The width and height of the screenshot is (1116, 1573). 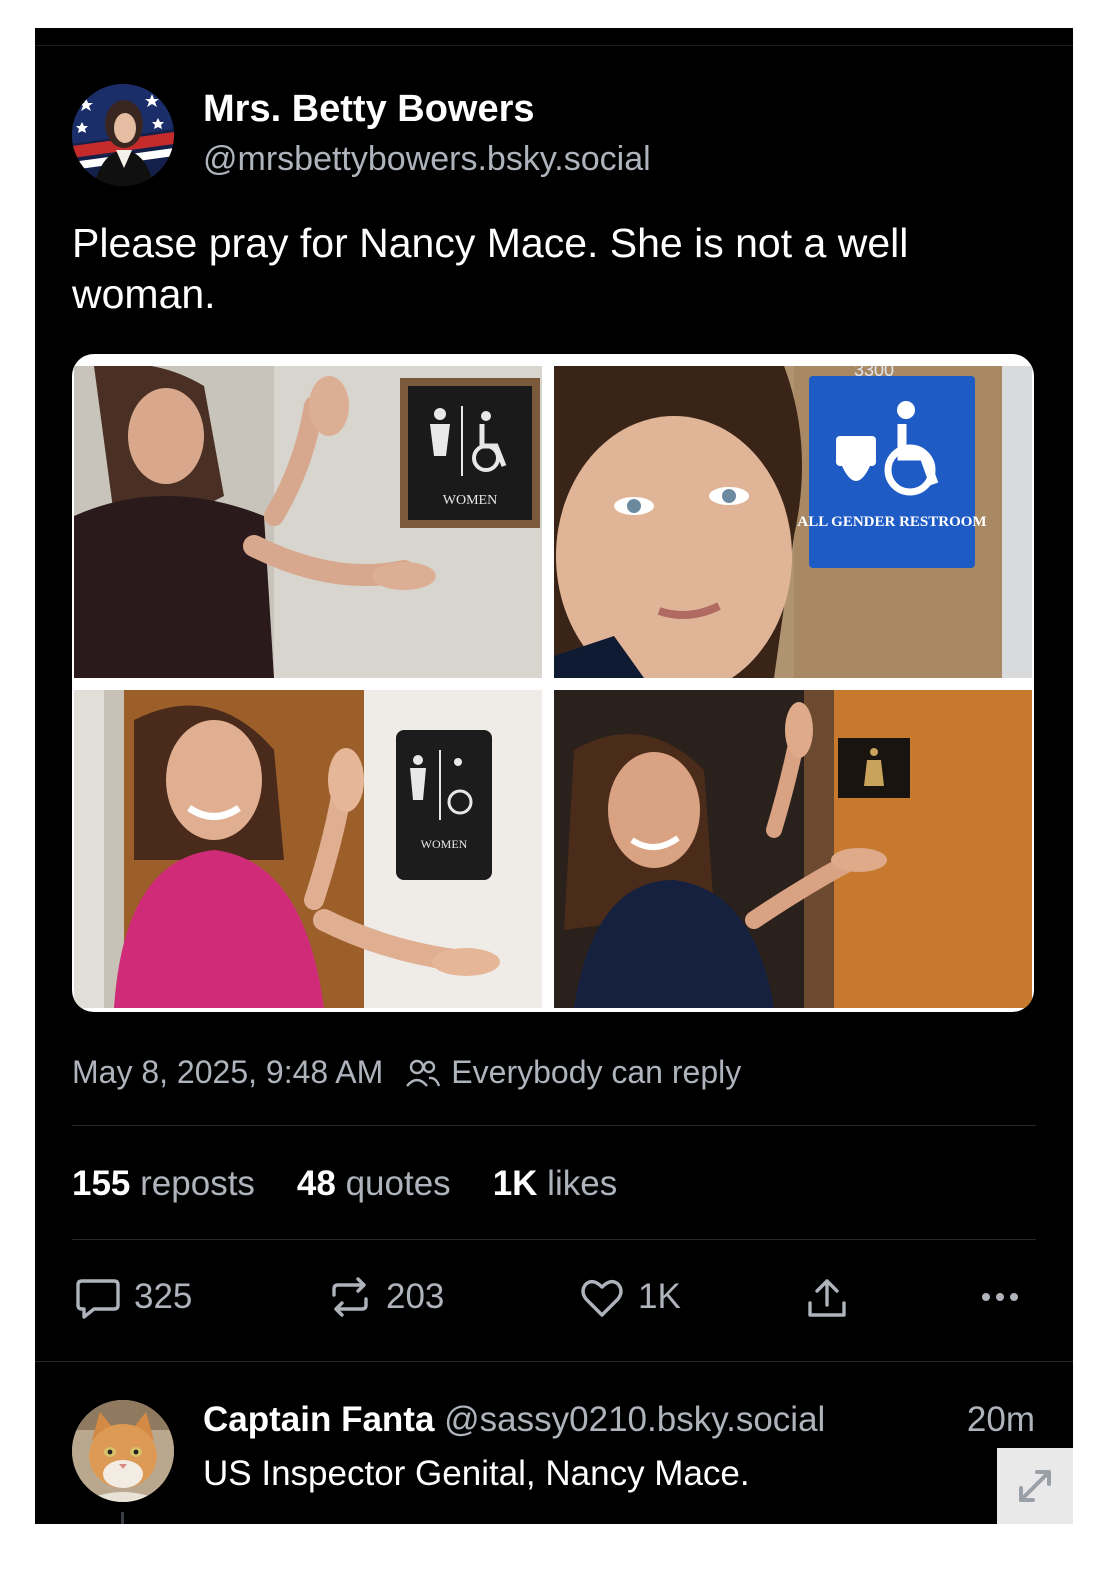 I want to click on top-divider, so click(x=554, y=45).